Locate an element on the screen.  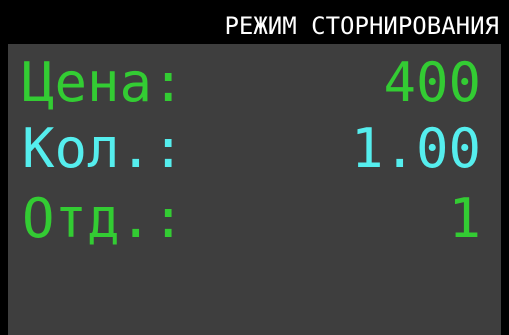
mode-banner: РЕЖИМ СТОРНИРОВАНИЯ is located at coordinates (254, 26).